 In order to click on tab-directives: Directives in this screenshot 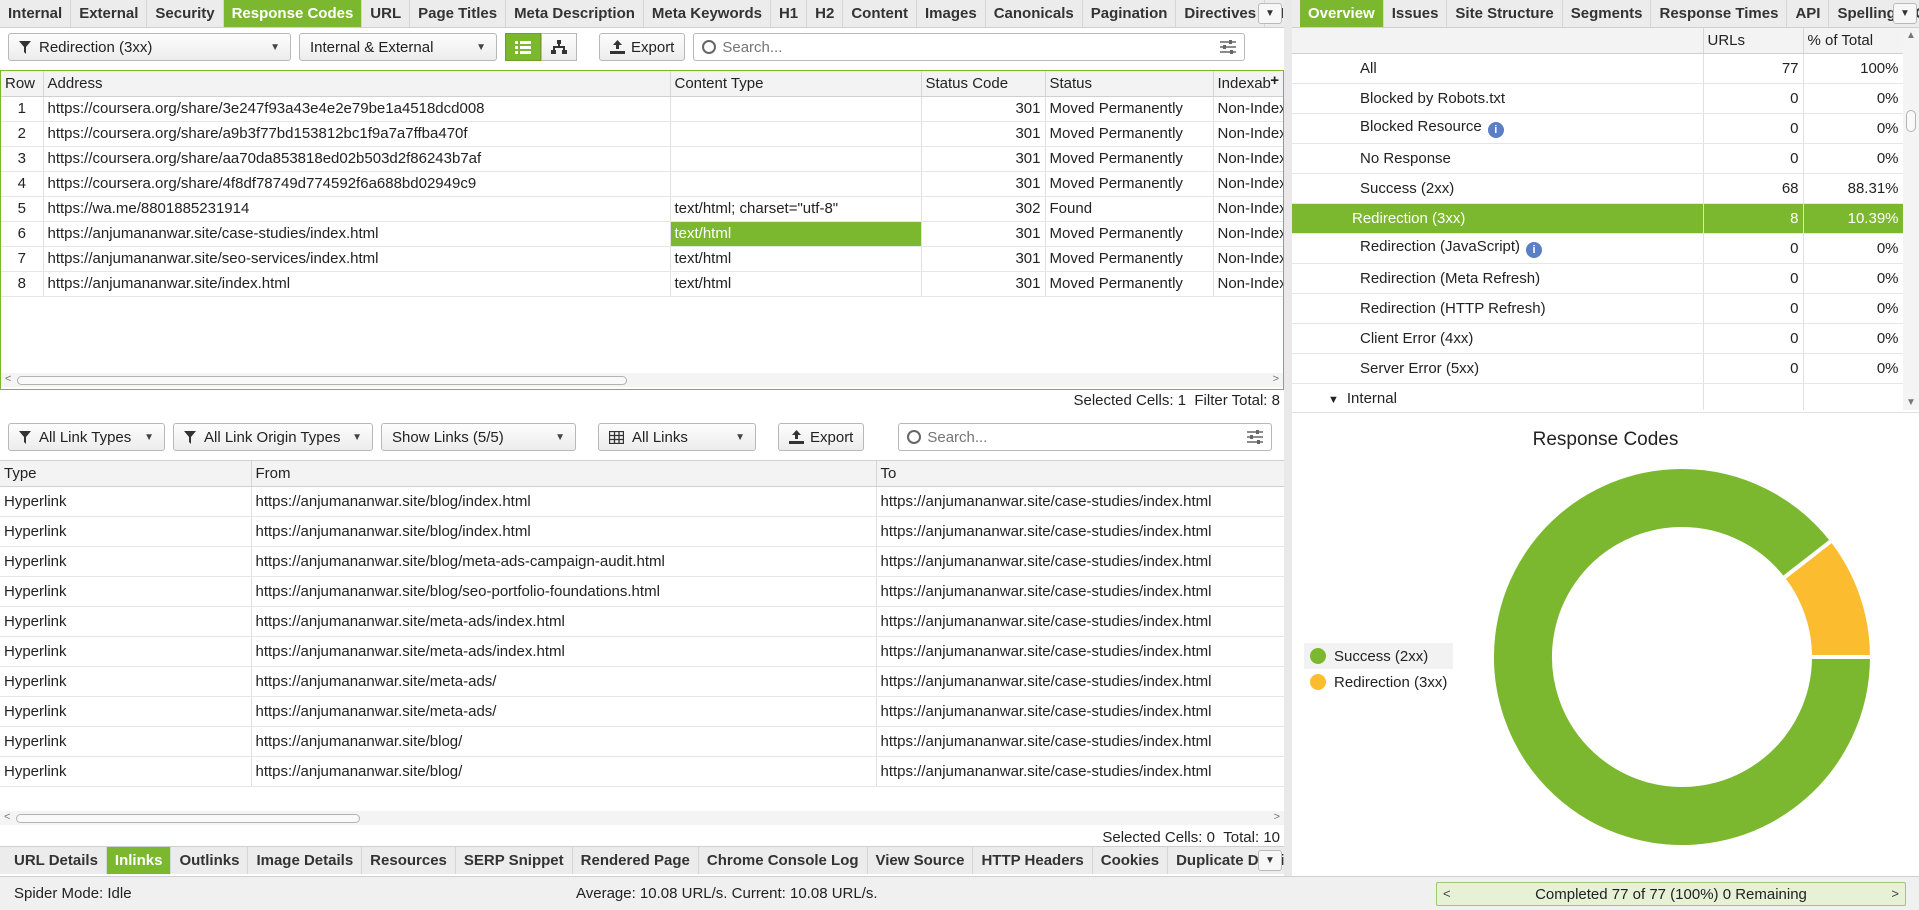, I will do `click(1221, 13)`.